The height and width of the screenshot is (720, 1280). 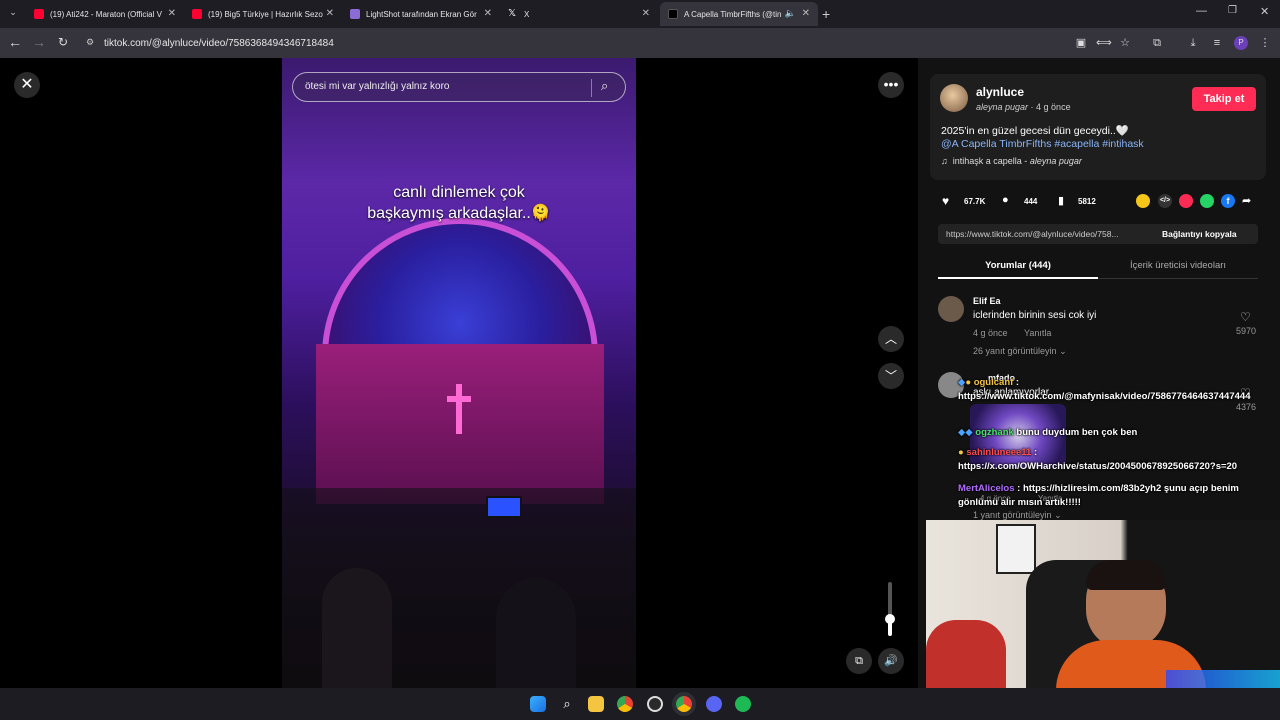 I want to click on view-replies-button: 26 yanıt görüntüleyin ⌄, so click(x=1020, y=351).